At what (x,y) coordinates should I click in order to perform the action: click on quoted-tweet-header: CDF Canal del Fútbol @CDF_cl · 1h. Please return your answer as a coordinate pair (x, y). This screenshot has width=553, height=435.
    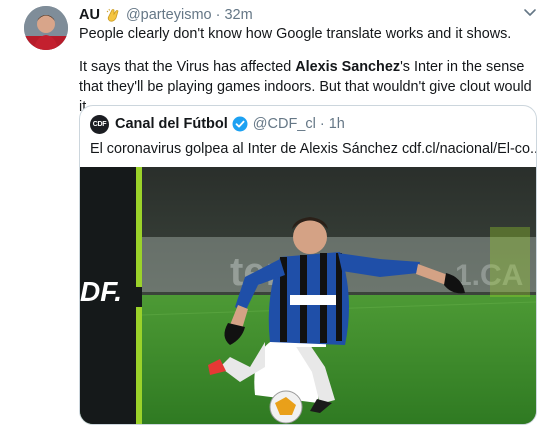
    Looking at the image, I should click on (217, 124).